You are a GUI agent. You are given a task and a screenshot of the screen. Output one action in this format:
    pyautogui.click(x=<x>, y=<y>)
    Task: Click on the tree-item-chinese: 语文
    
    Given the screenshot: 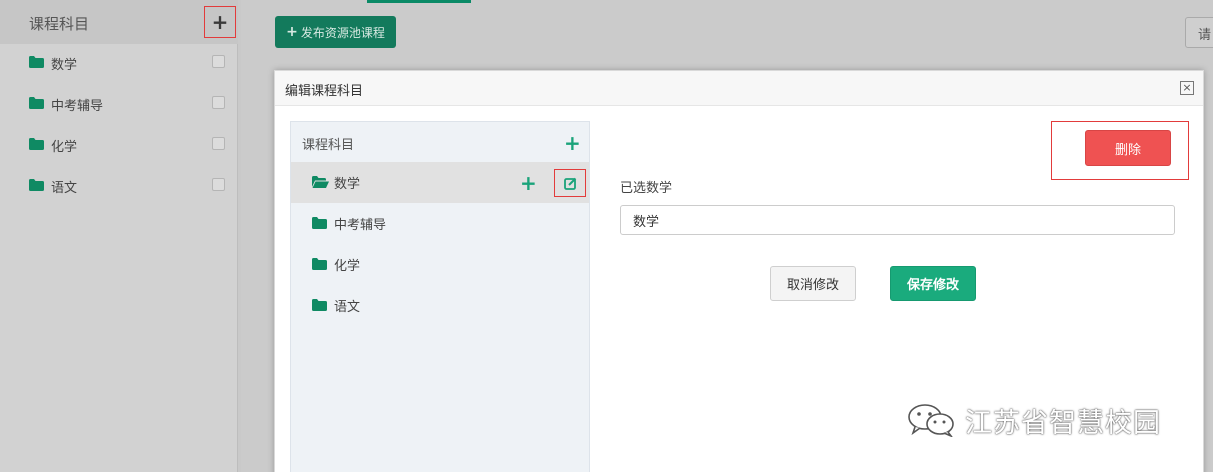 What is the action you would take?
    pyautogui.click(x=440, y=305)
    